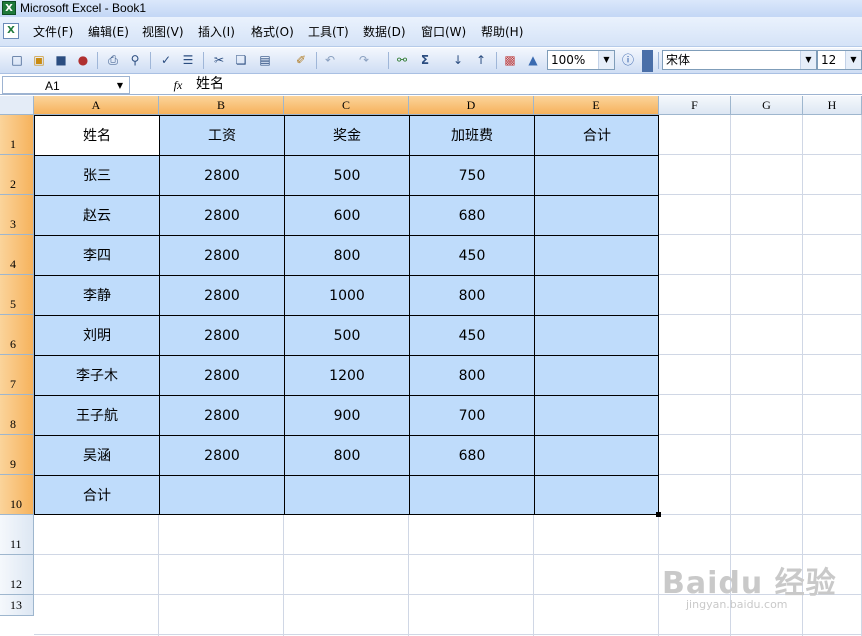 This screenshot has height=636, width=862. I want to click on menu-format: 格式(O), so click(272, 32).